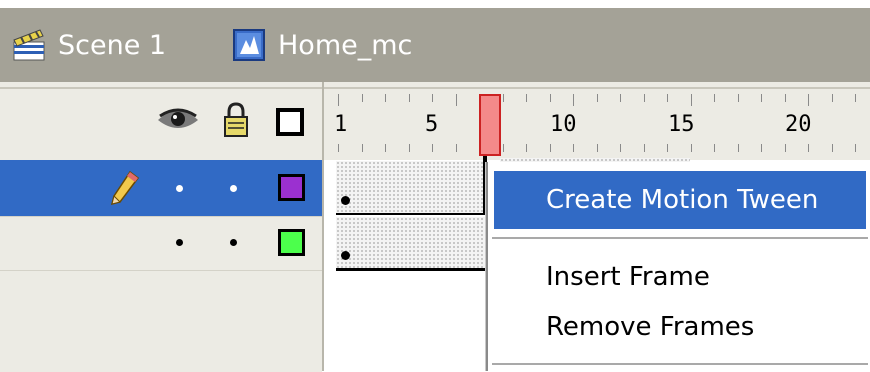  Describe the element at coordinates (680, 277) in the screenshot. I see `menu-item-insert-frame: Insert Frame` at that location.